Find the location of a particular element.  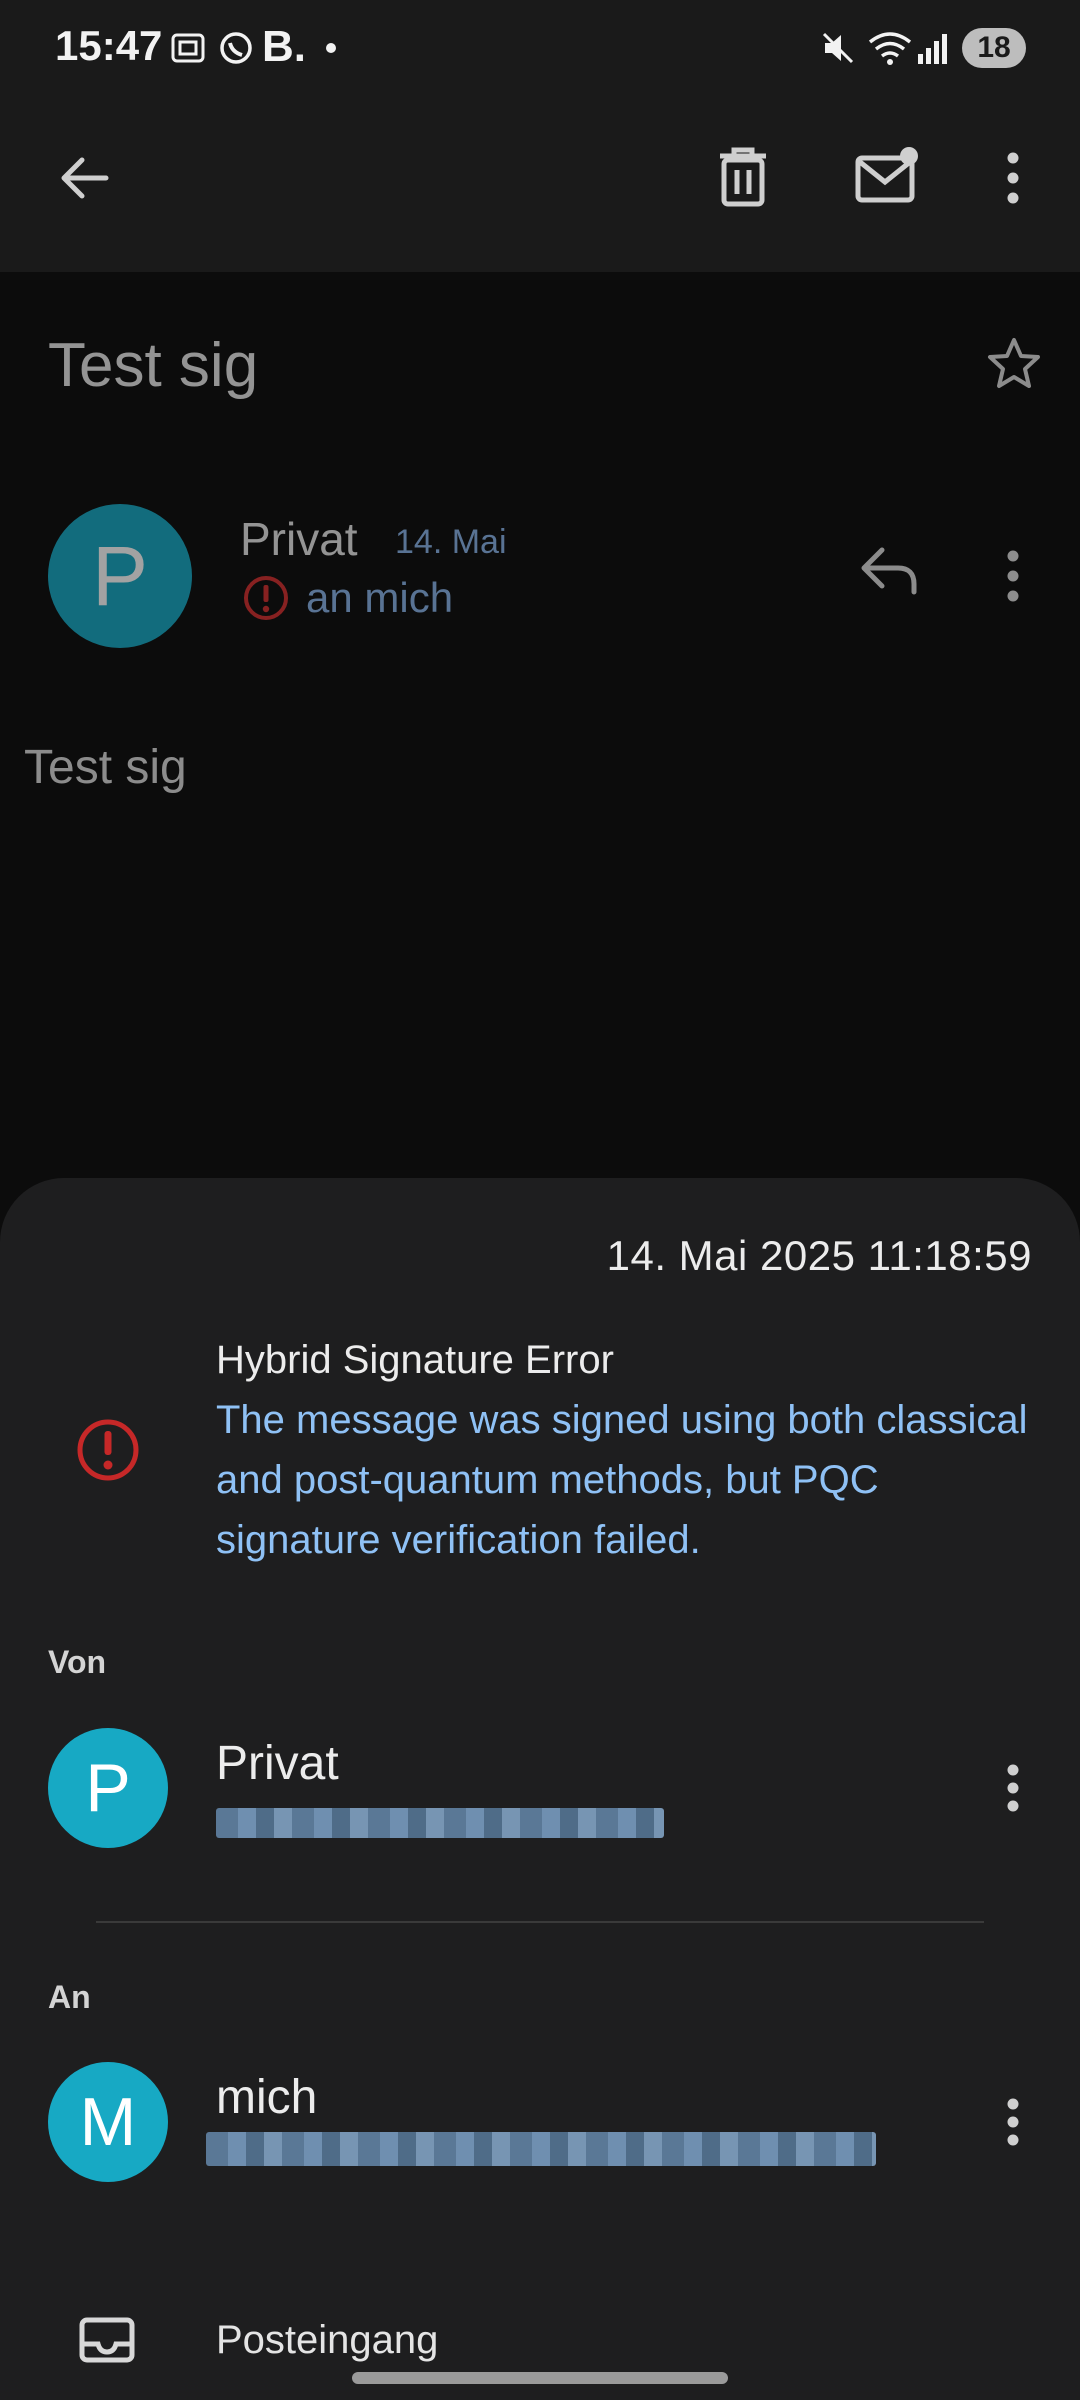

back-button is located at coordinates (84, 178).